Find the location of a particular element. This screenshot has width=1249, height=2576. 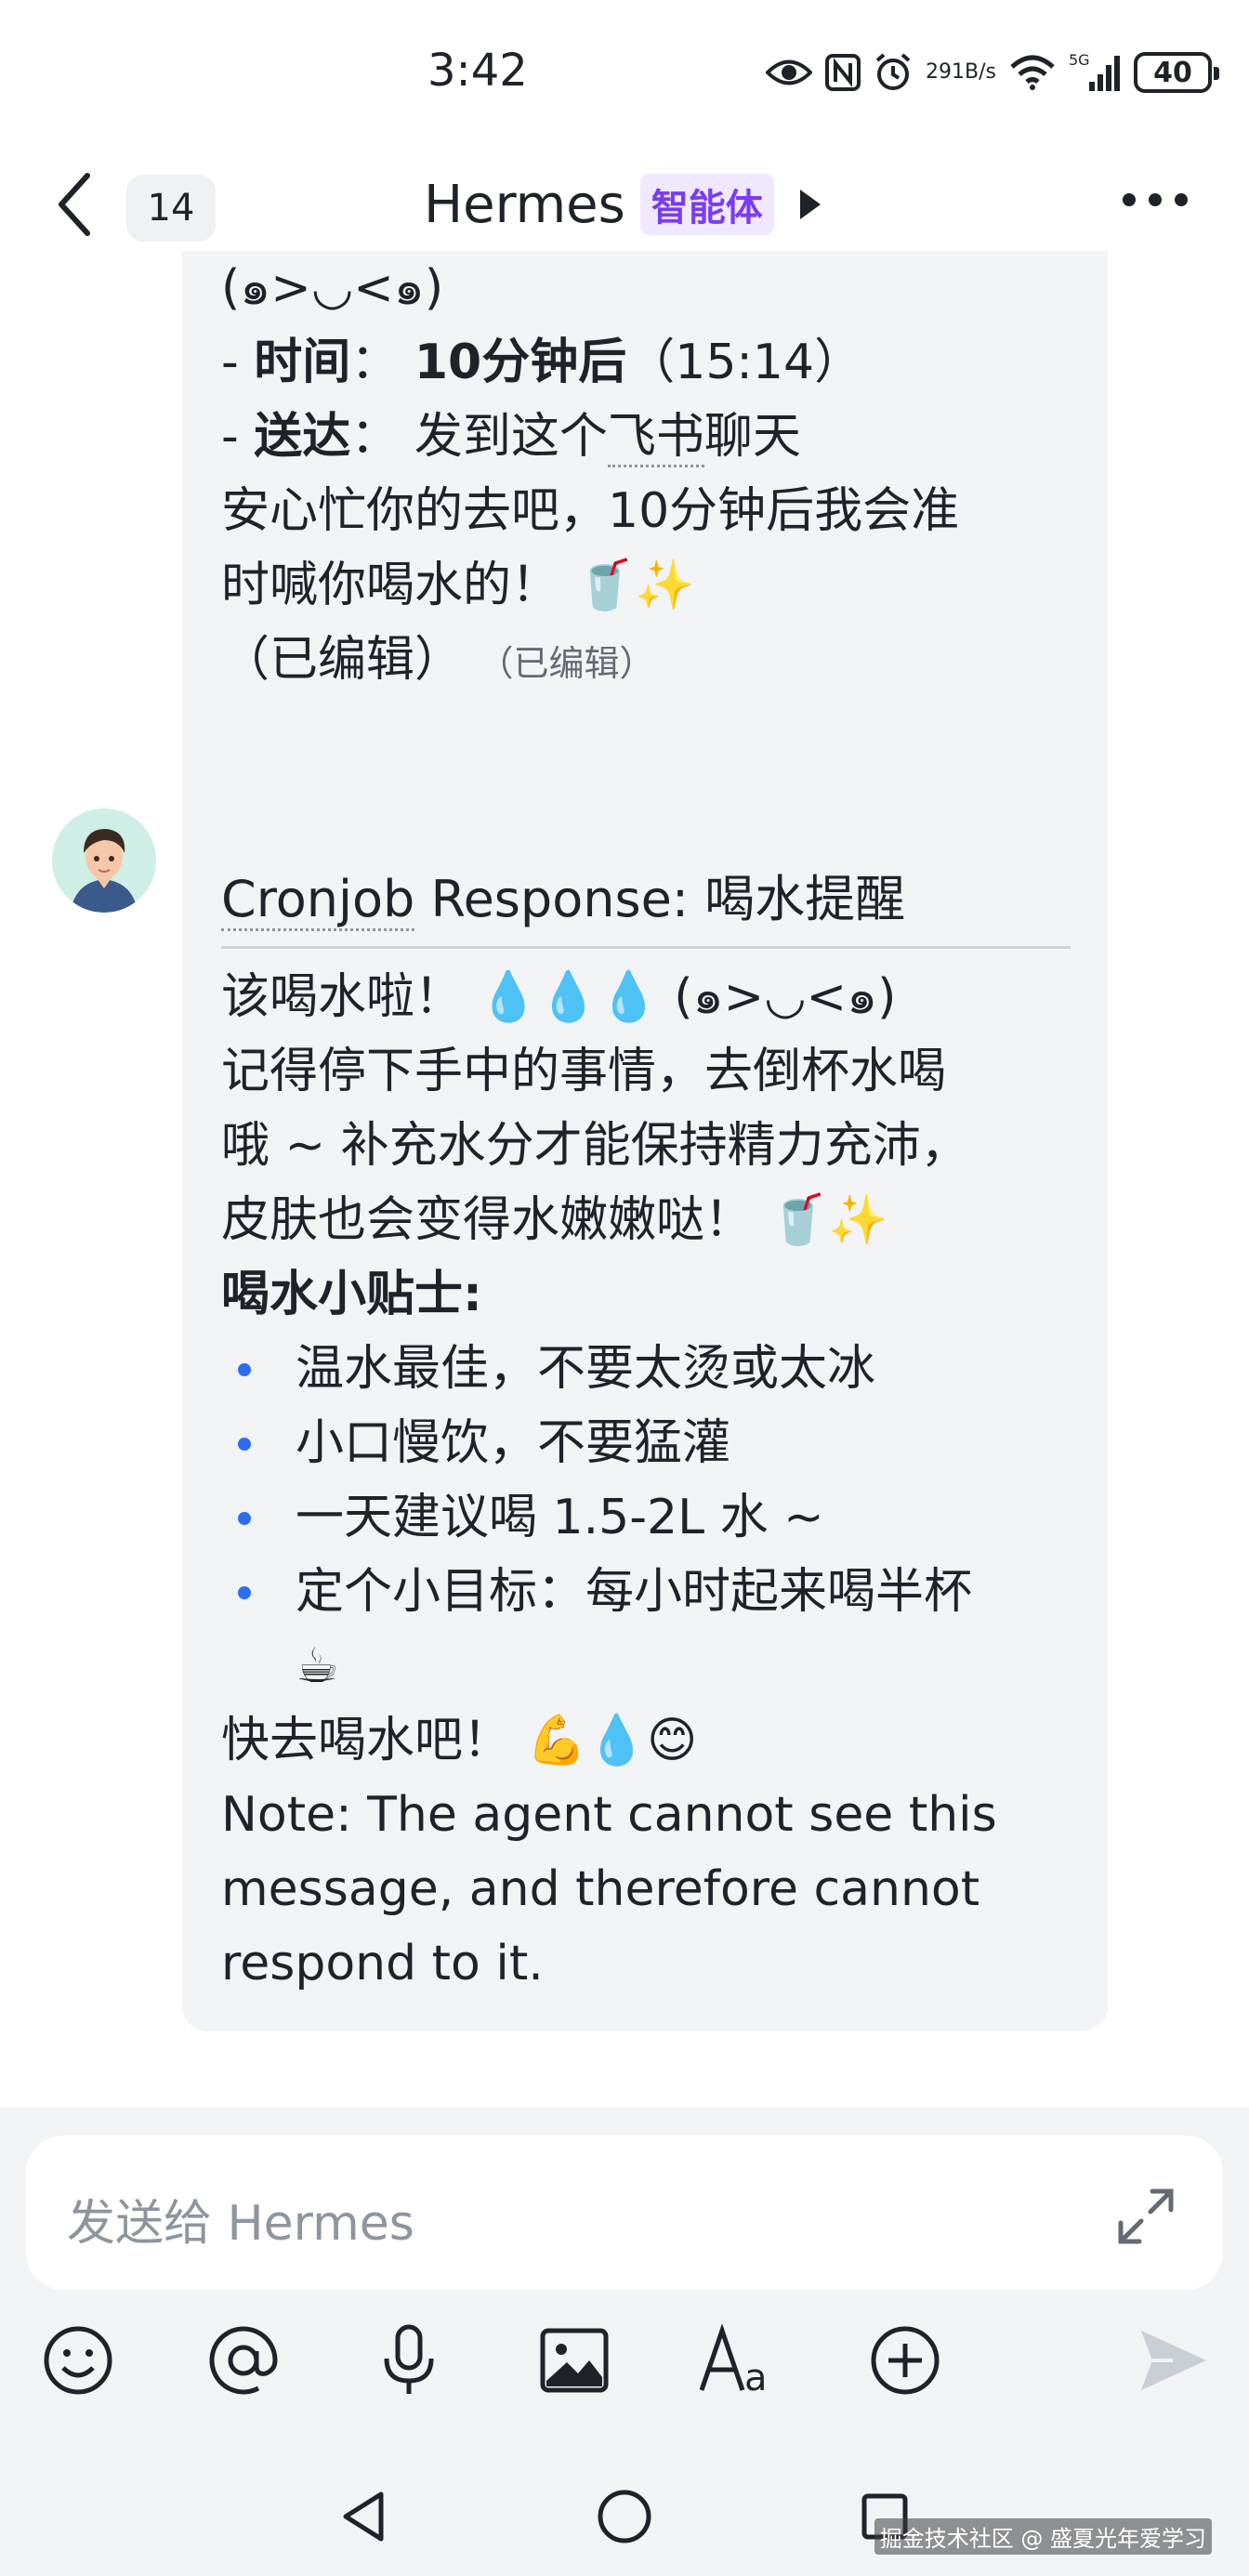

signal-icon: 5G is located at coordinates (1095, 72).